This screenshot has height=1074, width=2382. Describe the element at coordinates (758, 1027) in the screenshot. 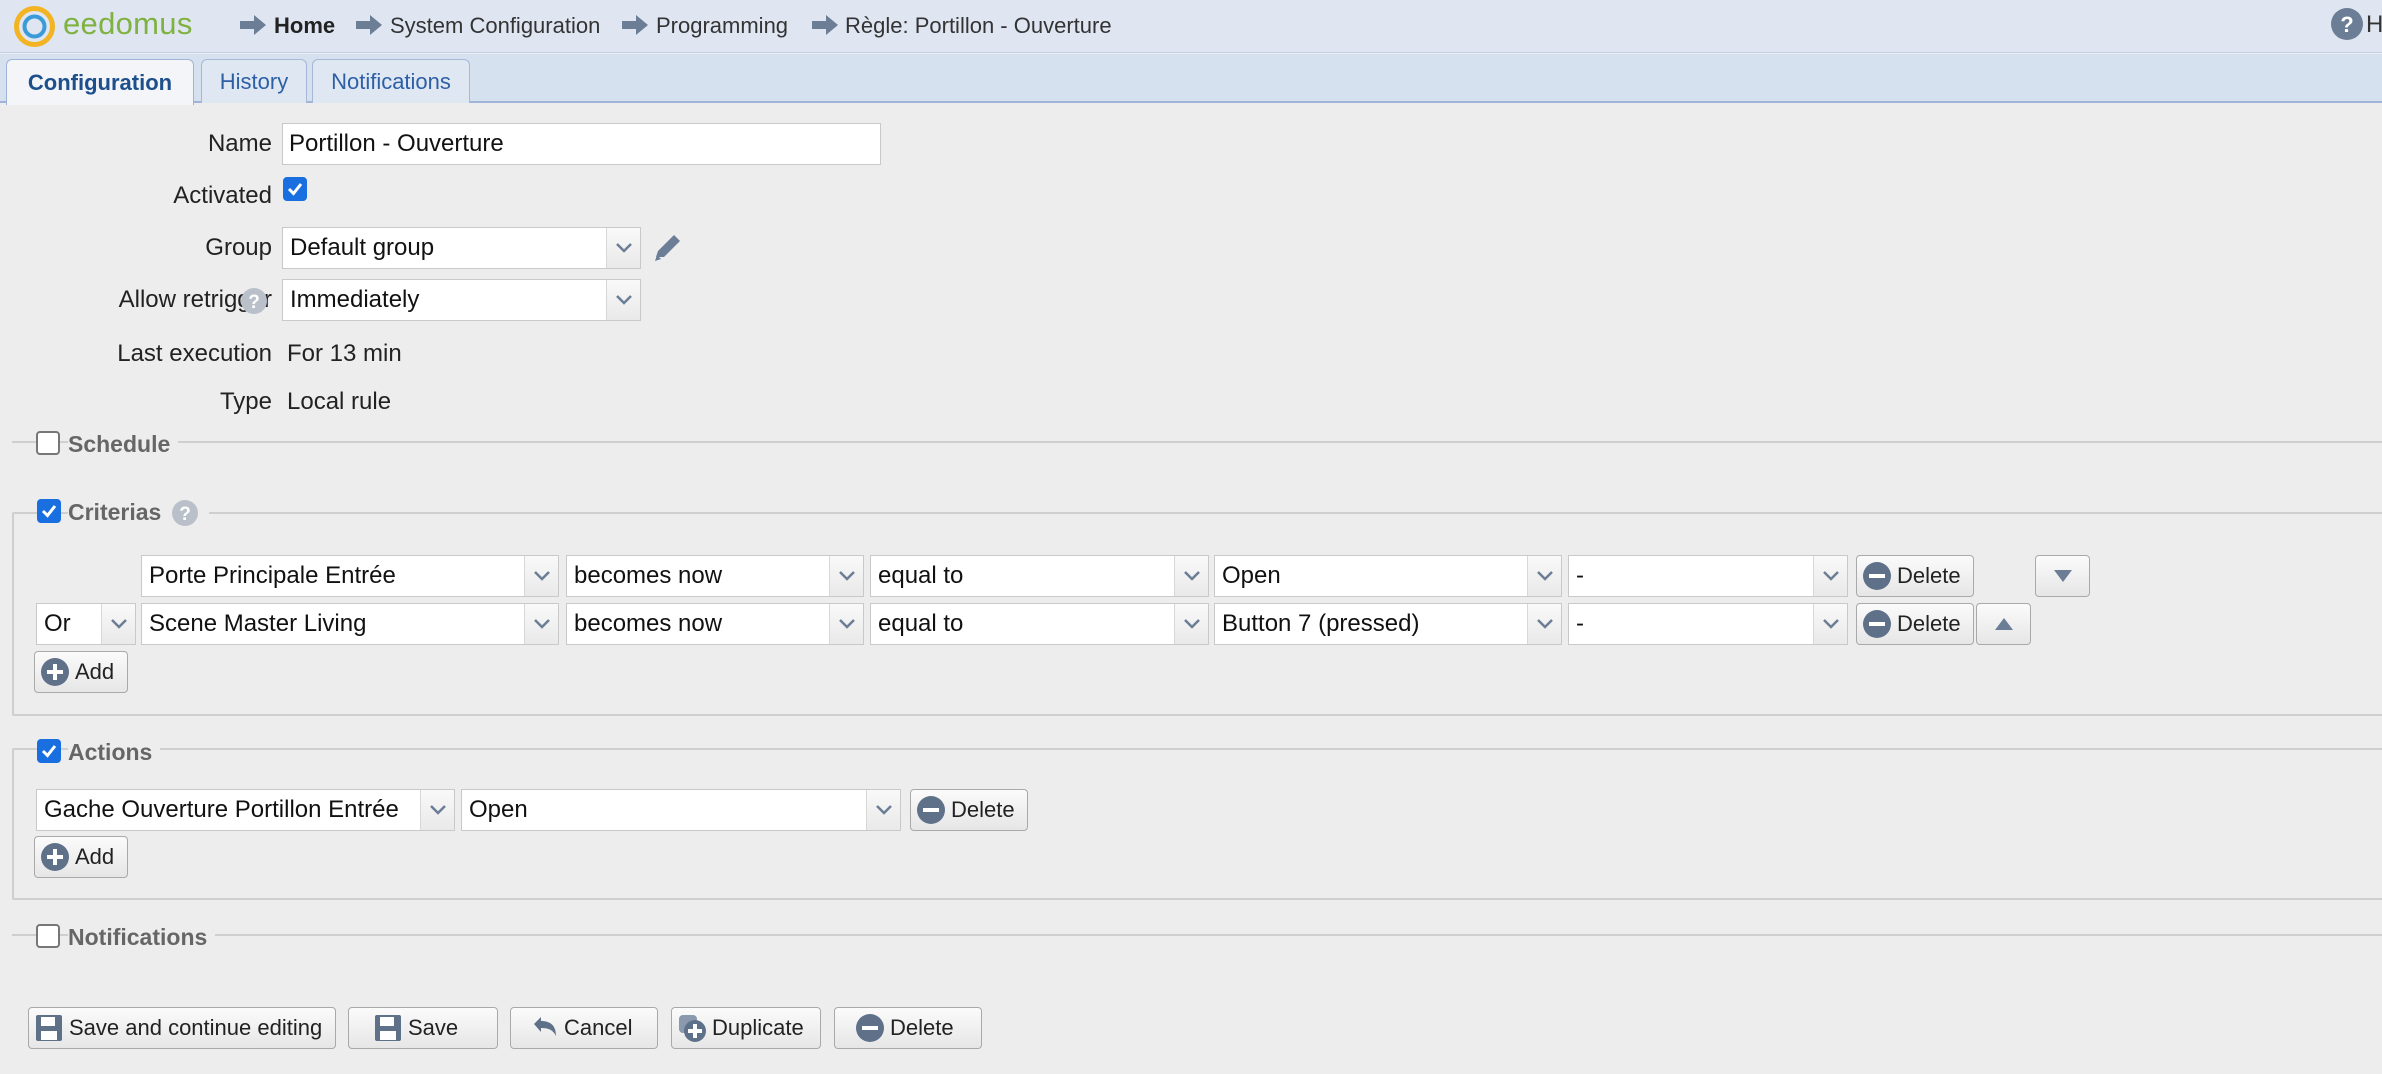

I see `duplicate-label: Duplicate` at that location.